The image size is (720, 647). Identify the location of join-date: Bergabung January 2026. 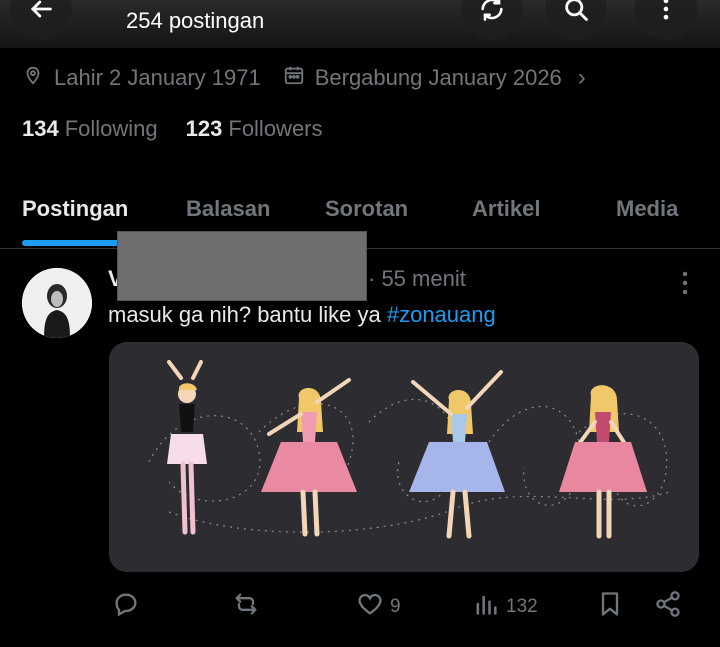
(422, 78).